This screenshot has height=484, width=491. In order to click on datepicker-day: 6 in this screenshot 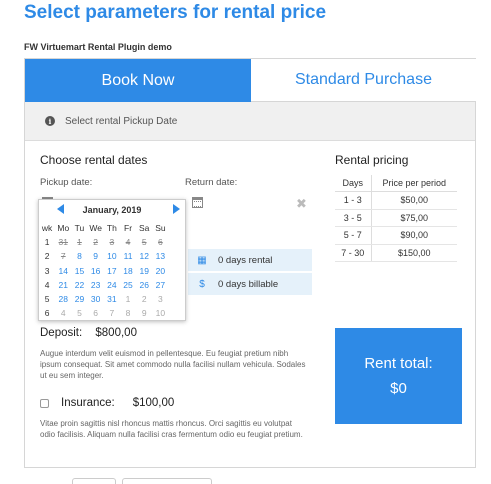, I will do `click(96, 313)`.